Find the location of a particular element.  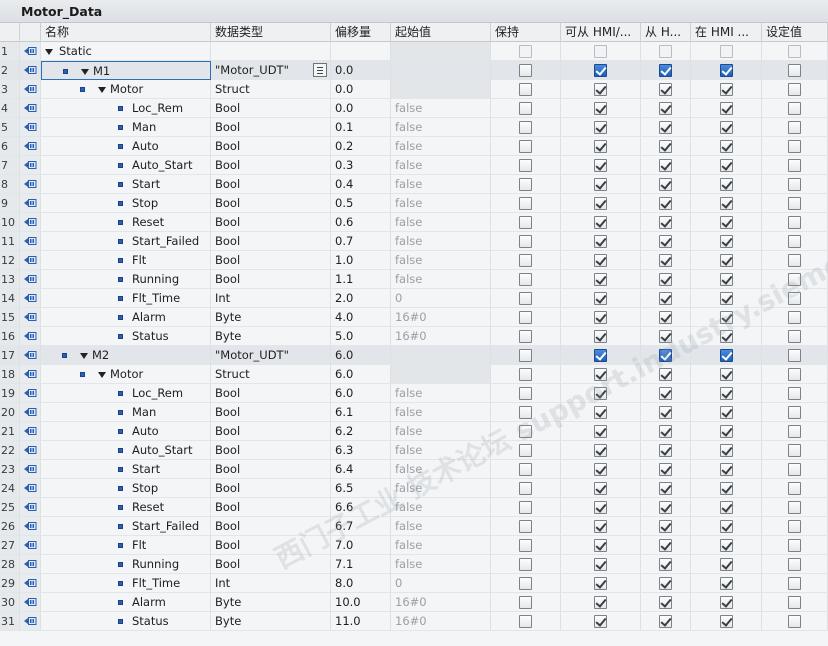

header-col-name: 名称 is located at coordinates (126, 32).